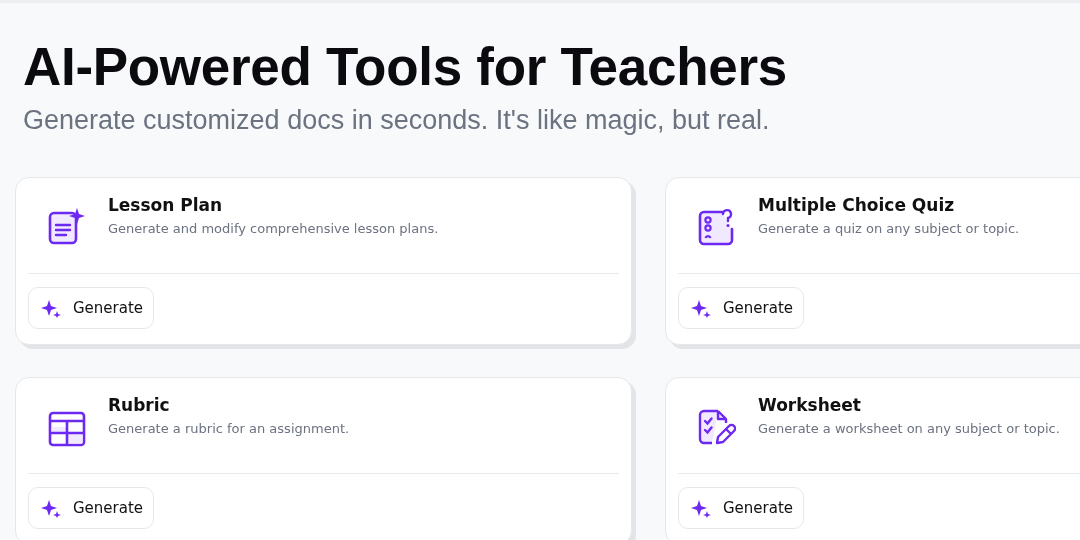 This screenshot has height=540, width=1080. What do you see at coordinates (139, 405) in the screenshot?
I see `tool-title: Rubric` at bounding box center [139, 405].